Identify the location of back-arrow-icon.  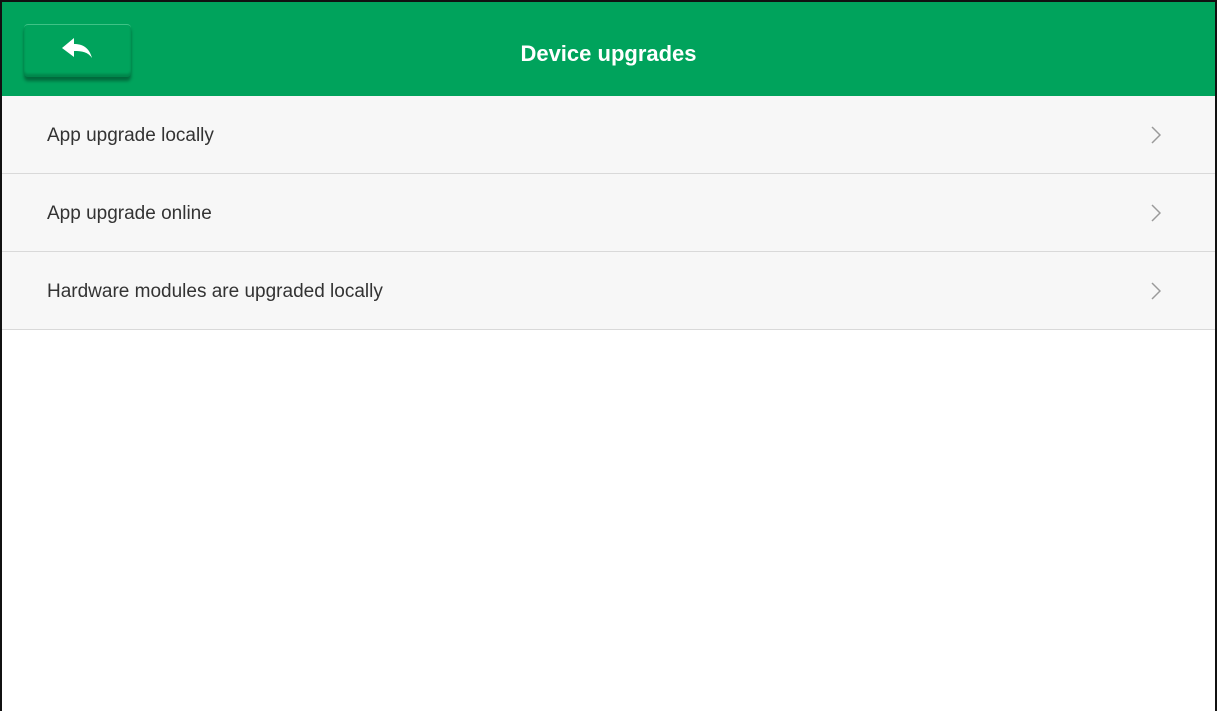
(77, 48).